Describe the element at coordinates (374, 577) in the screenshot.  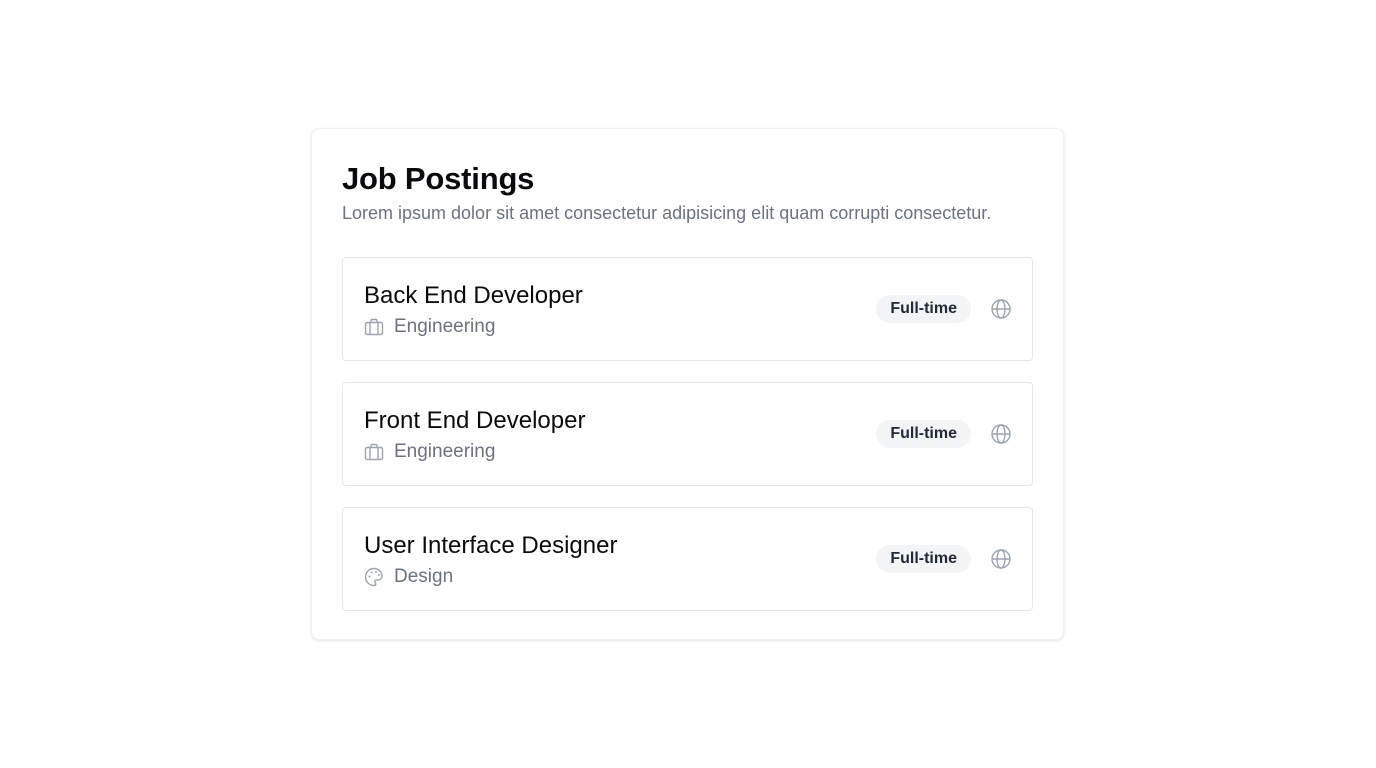
I see `palette-icon` at that location.